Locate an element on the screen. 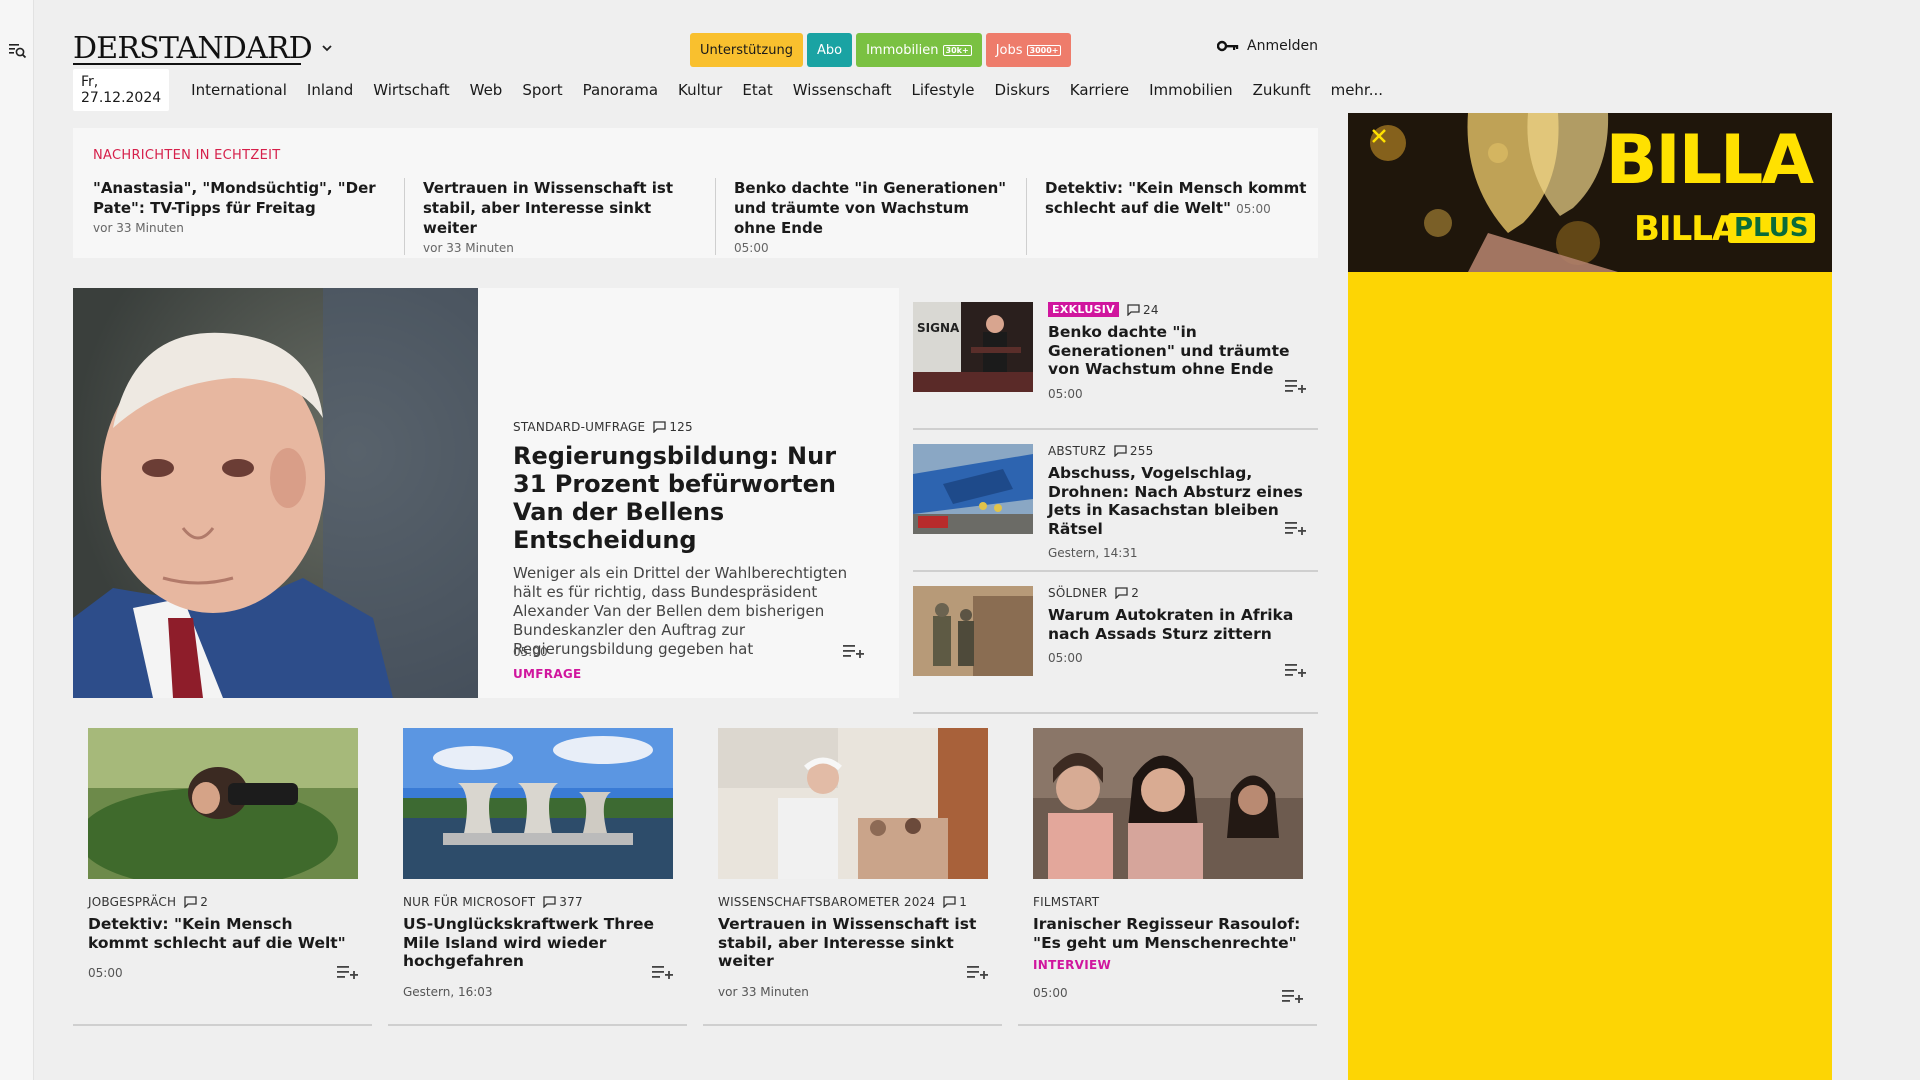 This screenshot has width=1920, height=1080. story-kicker: WISSENSCHAFTSBAROMETER 2024 1 is located at coordinates (853, 902).